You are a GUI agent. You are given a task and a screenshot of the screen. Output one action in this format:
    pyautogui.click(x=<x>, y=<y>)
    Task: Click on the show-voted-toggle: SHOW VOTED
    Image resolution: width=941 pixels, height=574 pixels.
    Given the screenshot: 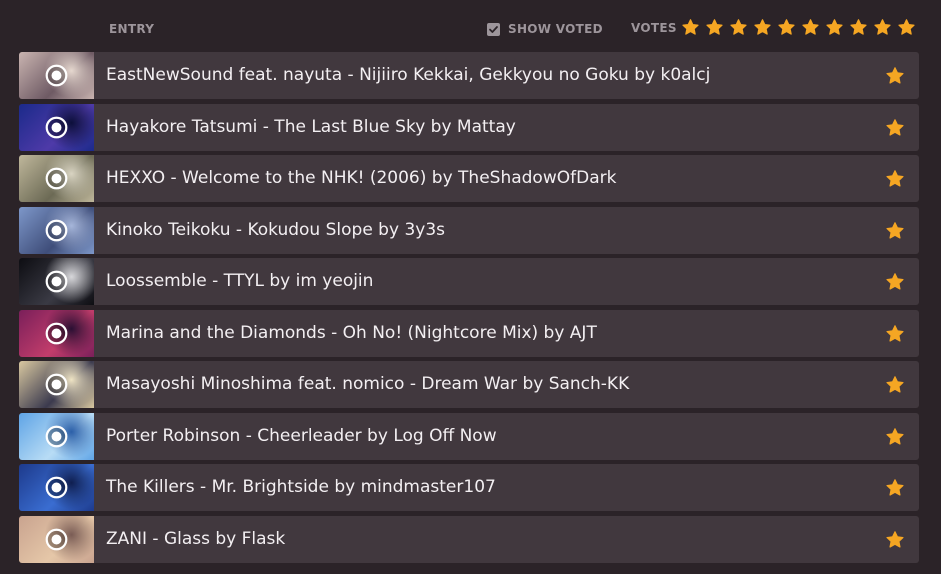 What is the action you would take?
    pyautogui.click(x=545, y=29)
    